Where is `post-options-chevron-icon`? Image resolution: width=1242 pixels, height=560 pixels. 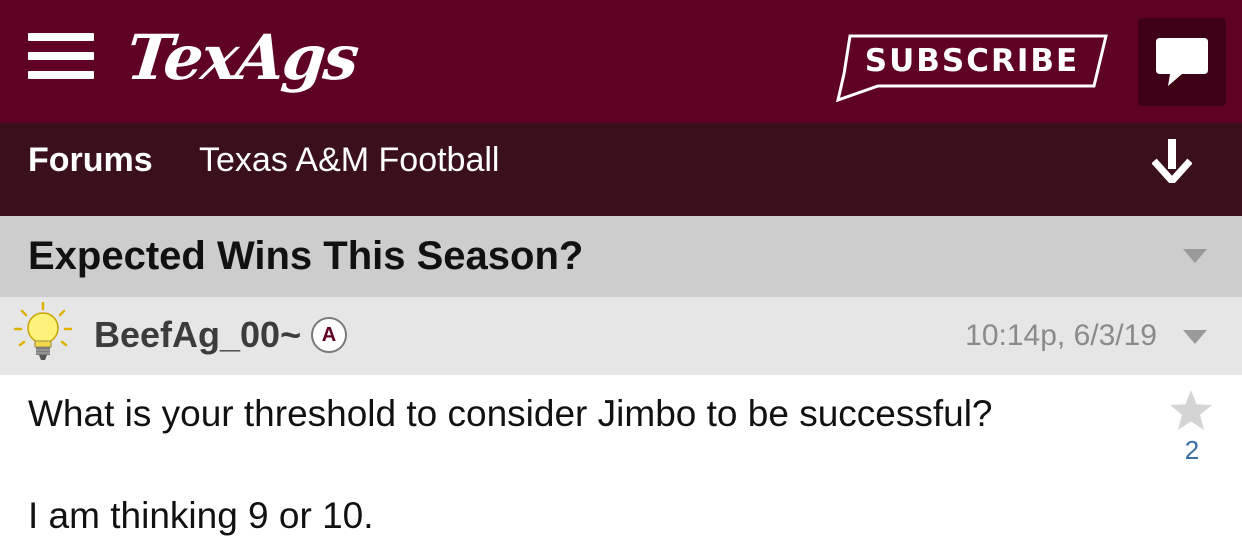
post-options-chevron-icon is located at coordinates (1195, 337).